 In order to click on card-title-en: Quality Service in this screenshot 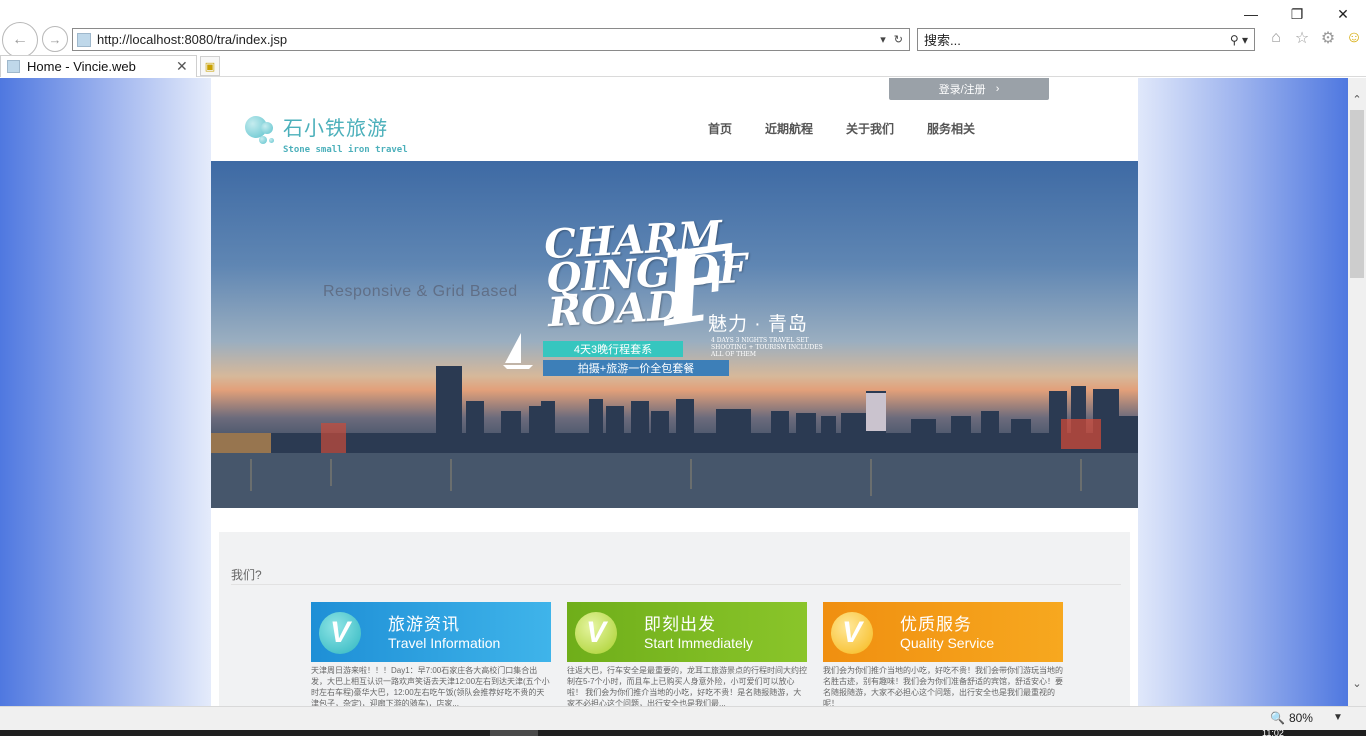, I will do `click(947, 643)`.